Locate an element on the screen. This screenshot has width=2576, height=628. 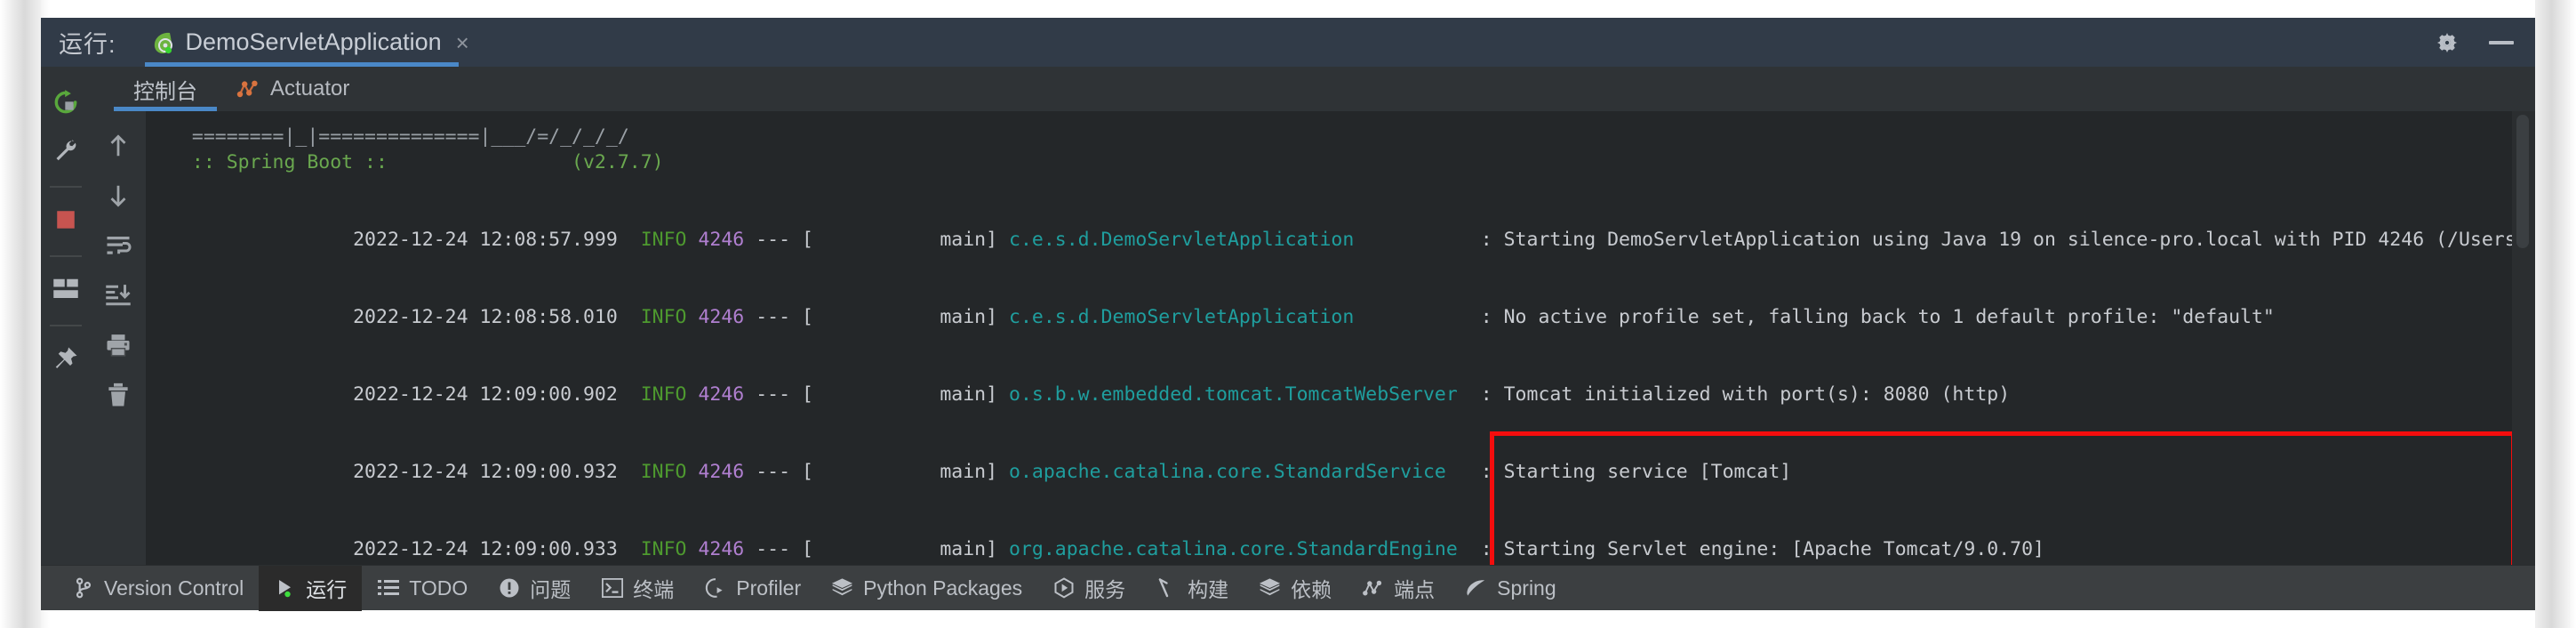
edit-configuration-button is located at coordinates (65, 151).